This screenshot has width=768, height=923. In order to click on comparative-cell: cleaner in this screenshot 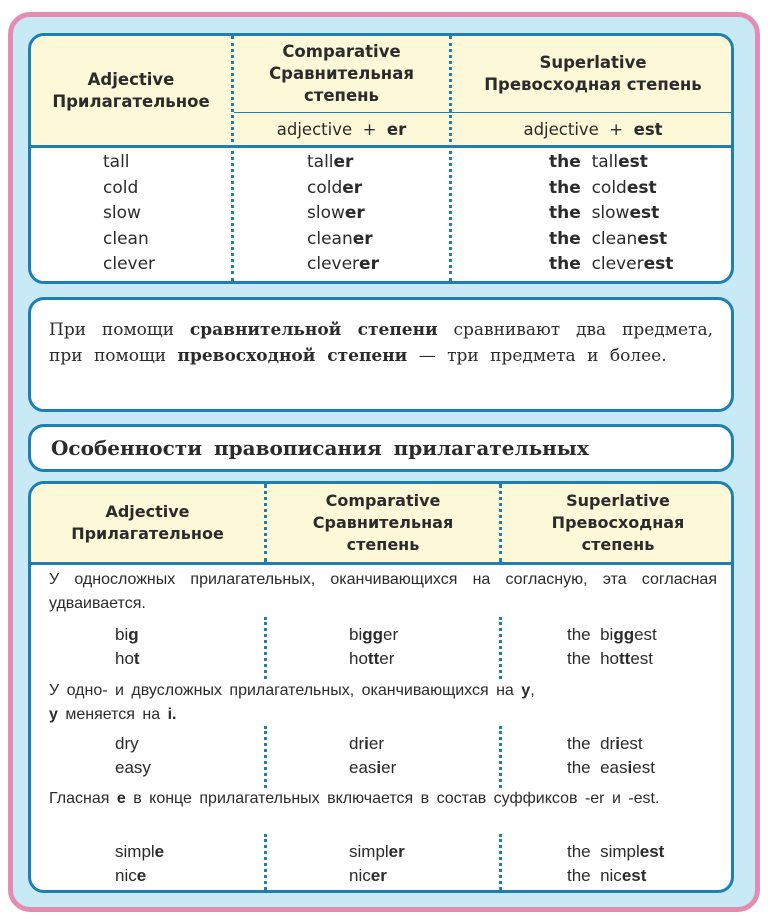, I will do `click(340, 239)`.